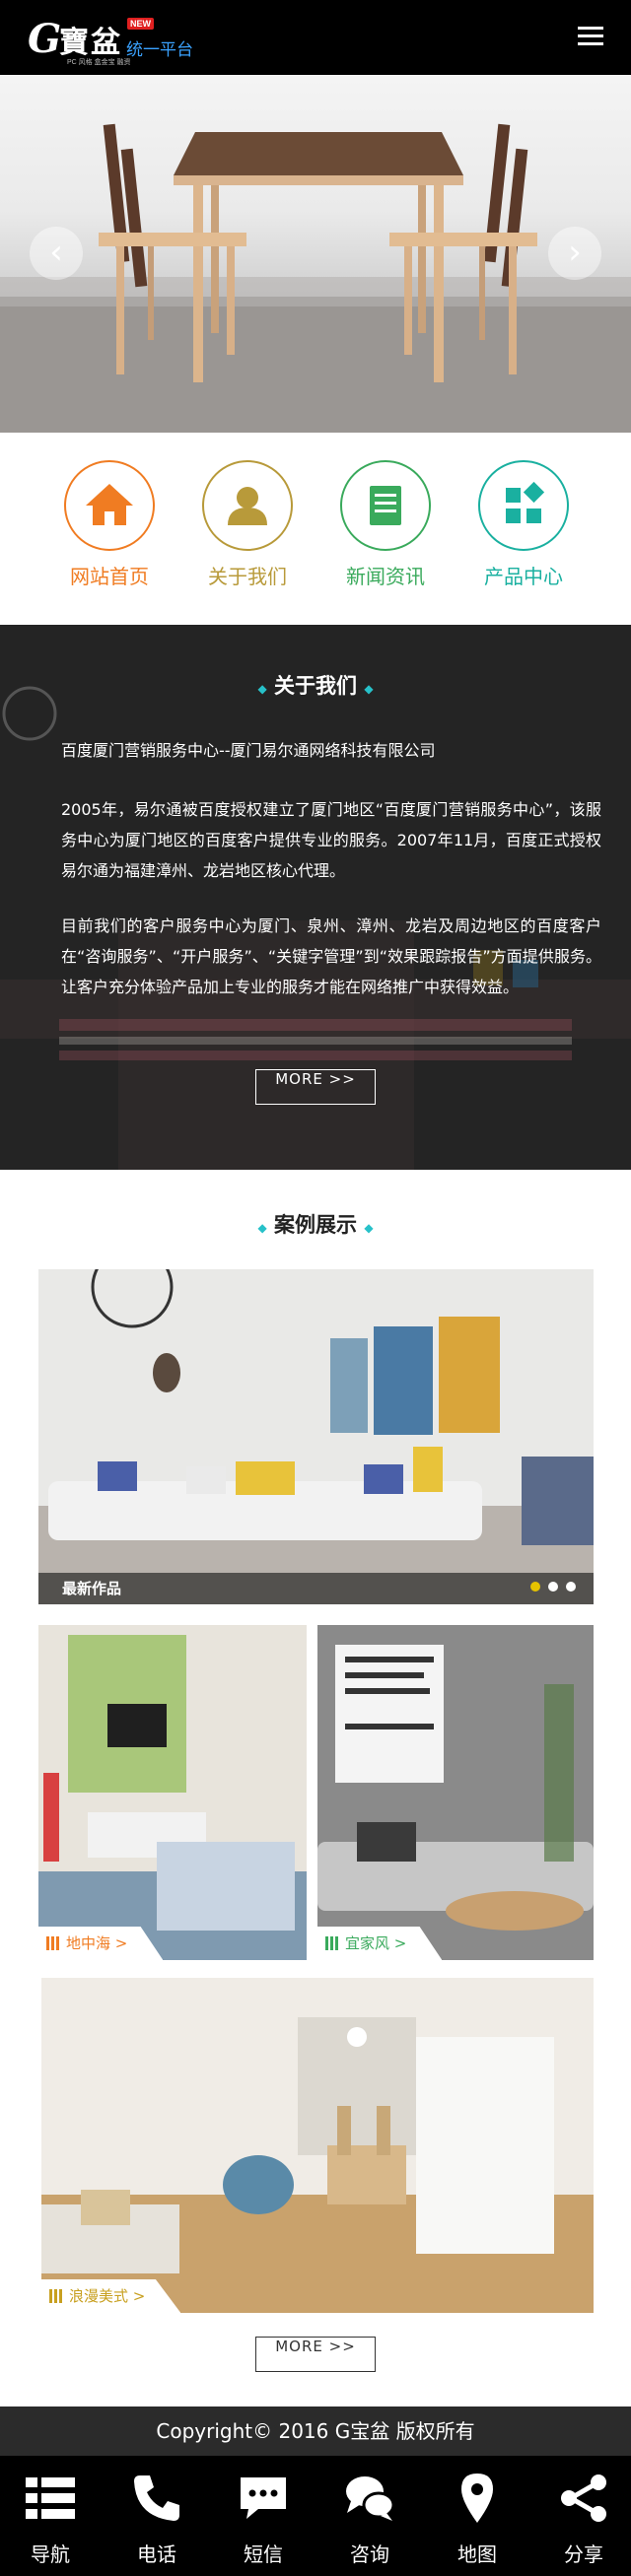 This screenshot has width=631, height=2576. I want to click on cases-title: ◆ 案例展示 ◆, so click(315, 1224).